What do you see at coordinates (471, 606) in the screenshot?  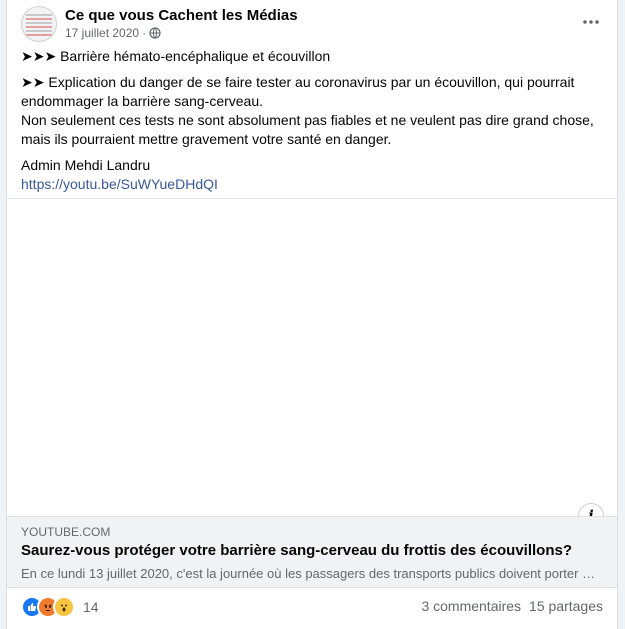 I see `comments-count: 3 commentaires` at bounding box center [471, 606].